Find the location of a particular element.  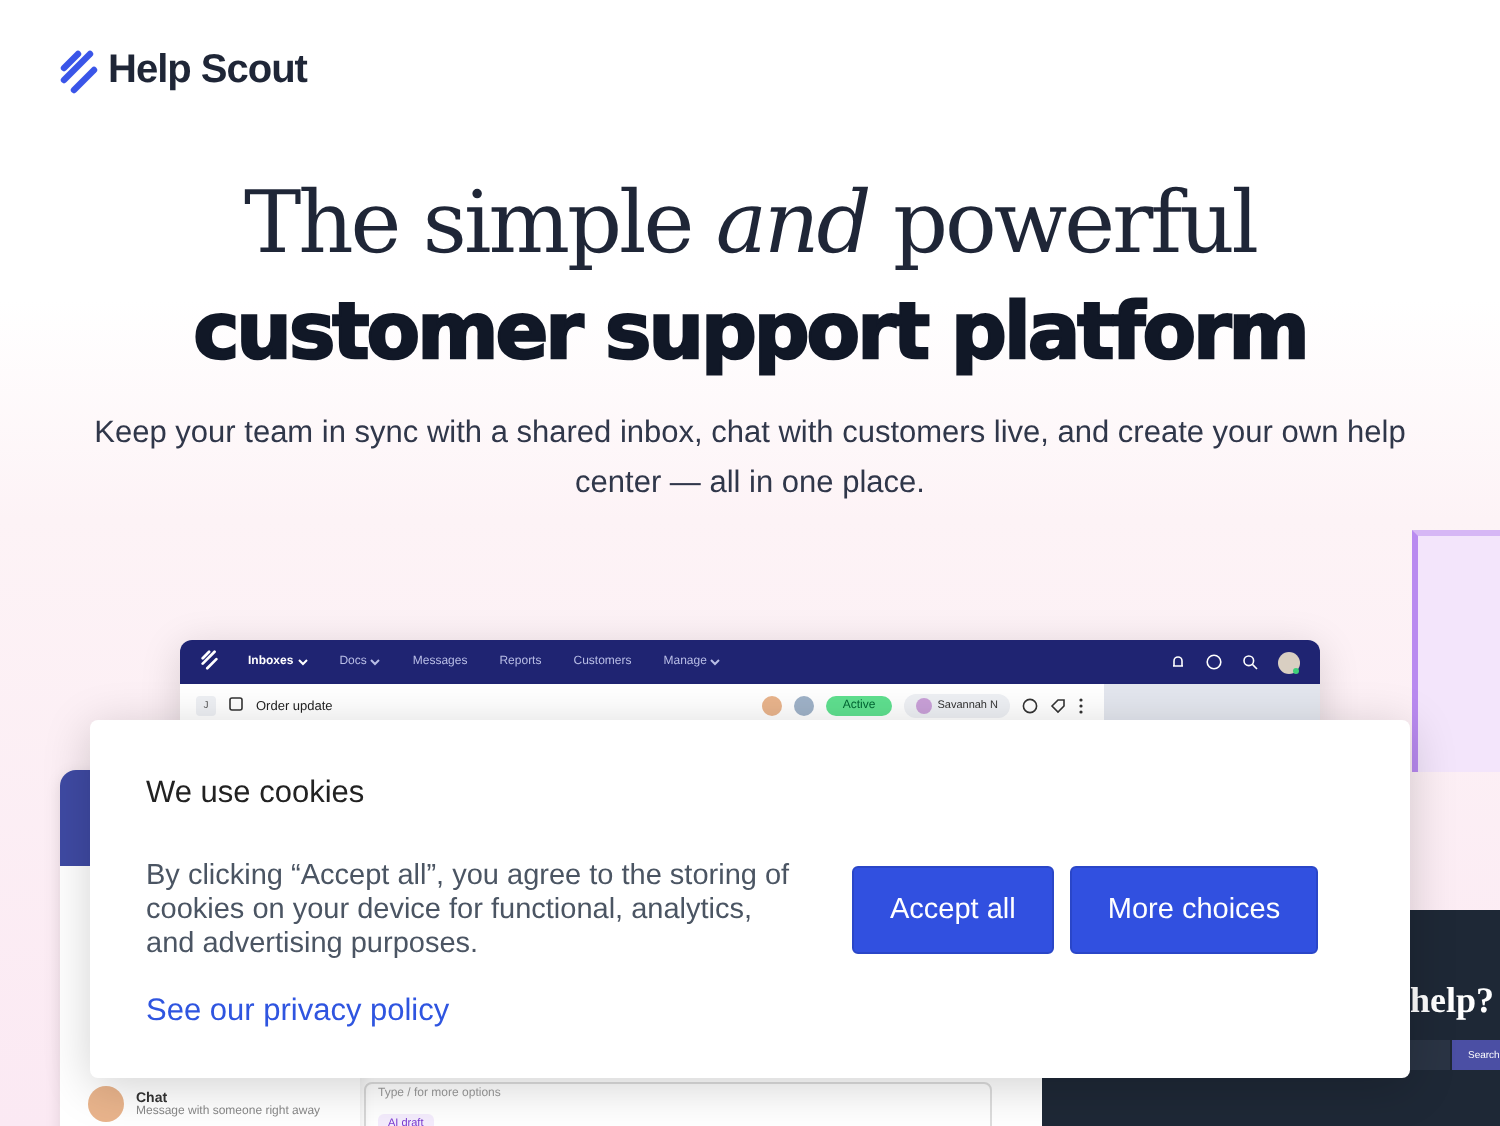

document-icon is located at coordinates (236, 704).